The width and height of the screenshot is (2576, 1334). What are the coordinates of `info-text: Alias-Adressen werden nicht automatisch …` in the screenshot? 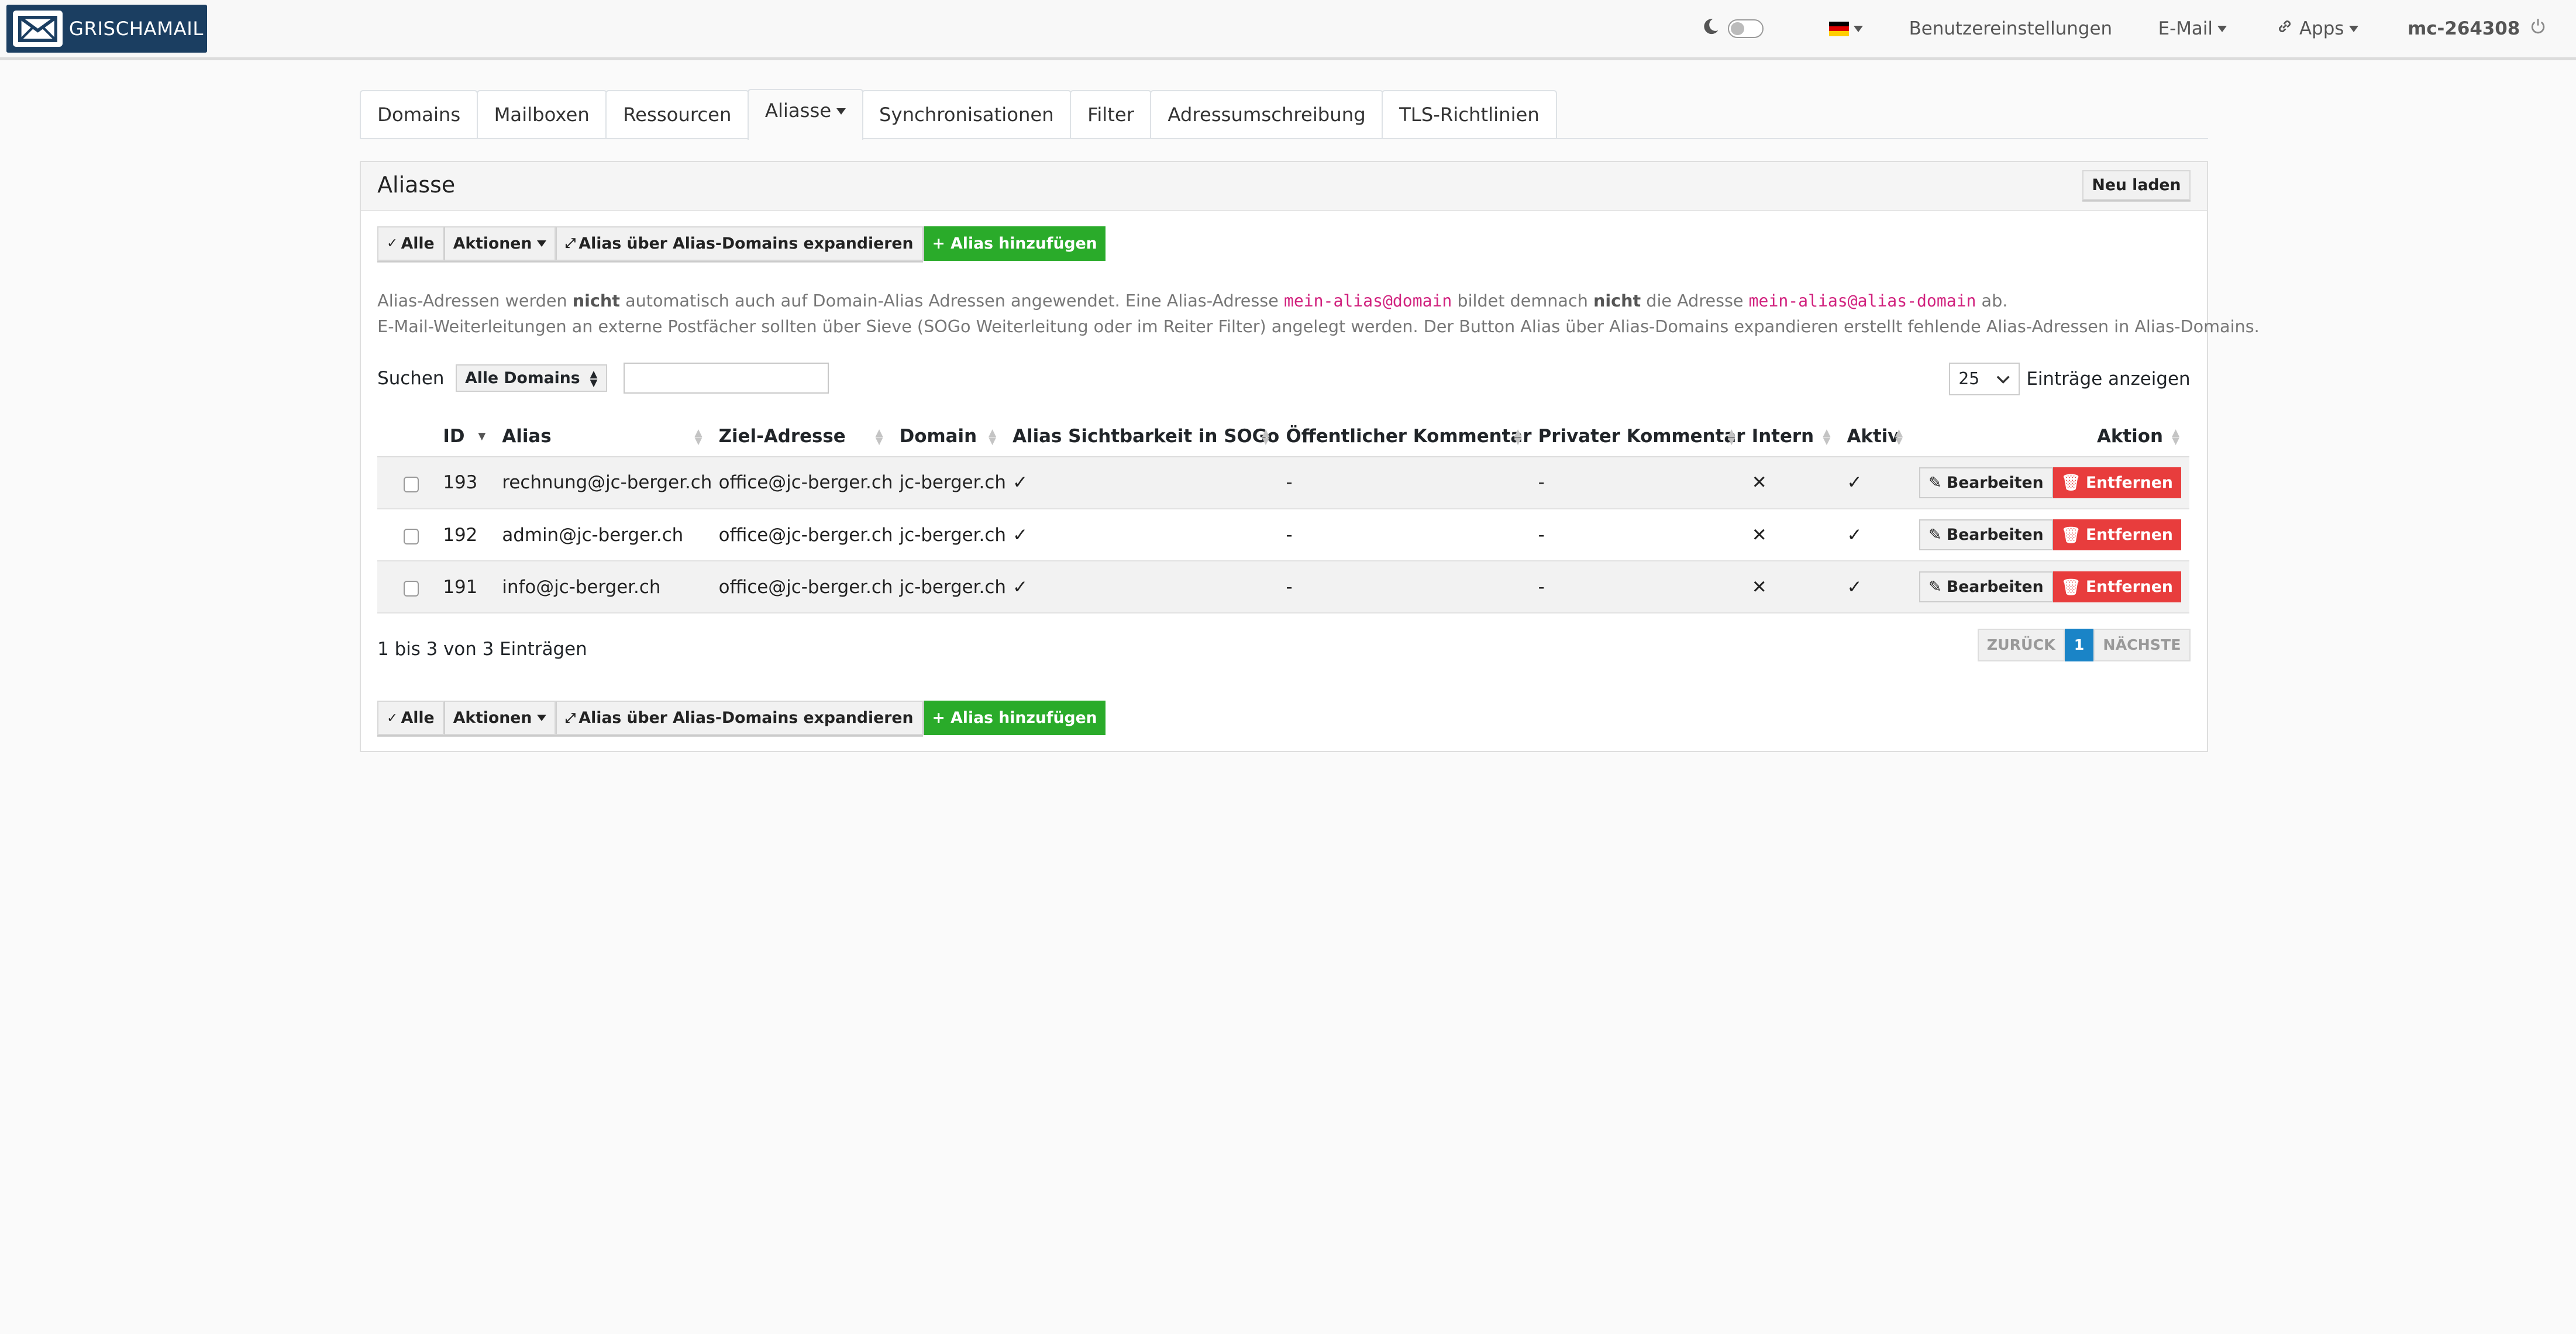 It's located at (1318, 314).